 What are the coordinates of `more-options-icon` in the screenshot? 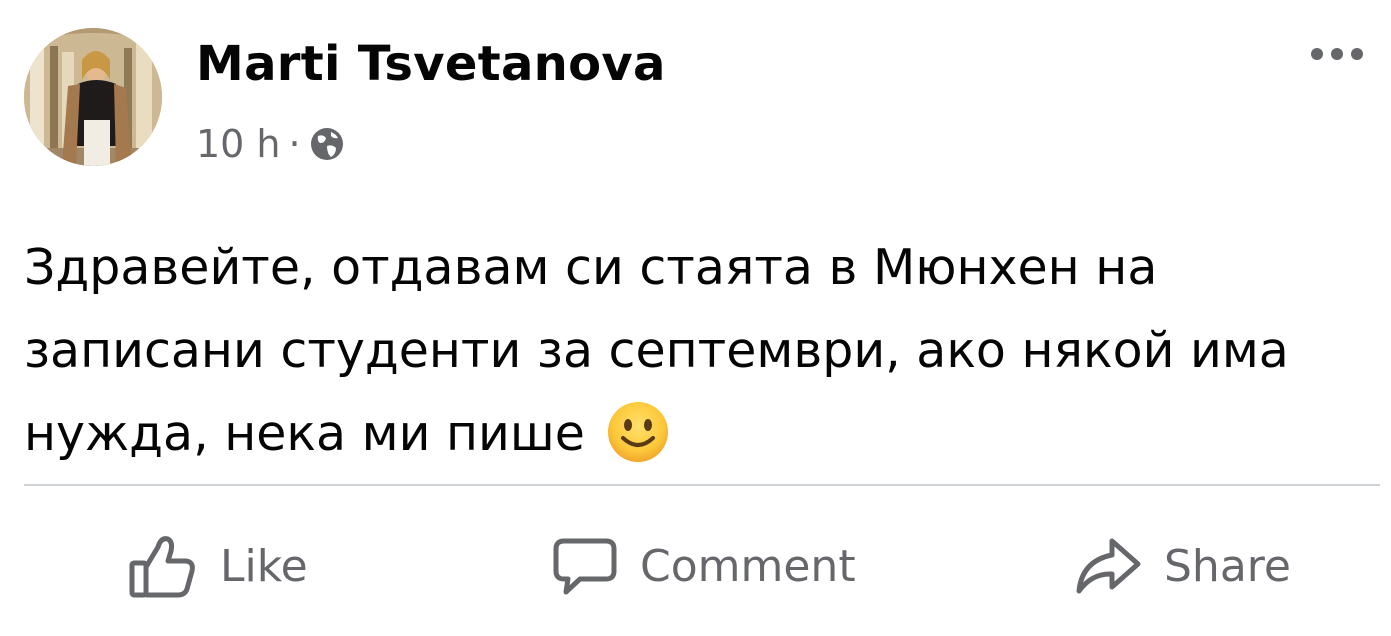 It's located at (1337, 54).